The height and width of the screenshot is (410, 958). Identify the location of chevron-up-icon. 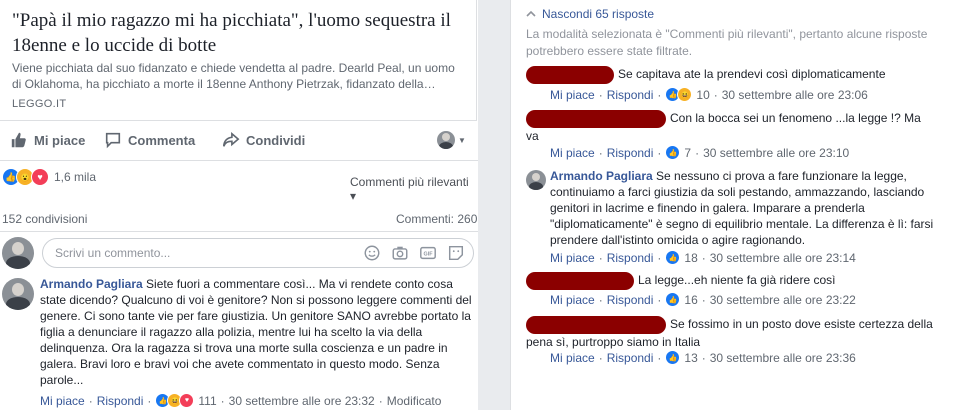
(531, 13).